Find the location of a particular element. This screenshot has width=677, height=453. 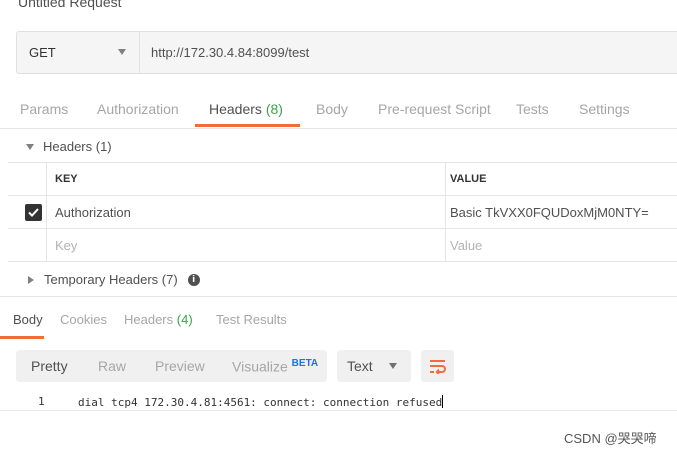

table-row: Authorization Basic TkVXX0FQUDoxMjM0NTY= is located at coordinates (342, 212).